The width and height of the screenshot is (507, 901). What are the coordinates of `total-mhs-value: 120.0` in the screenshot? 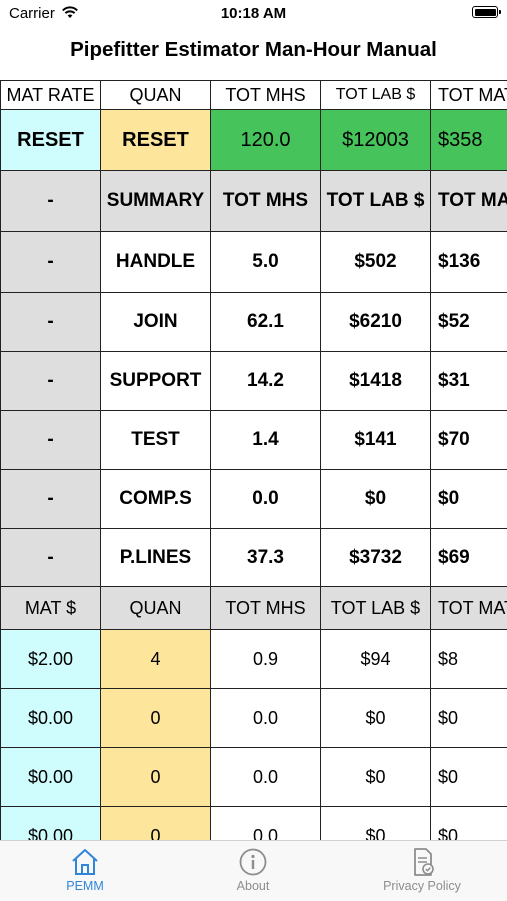 It's located at (266, 140).